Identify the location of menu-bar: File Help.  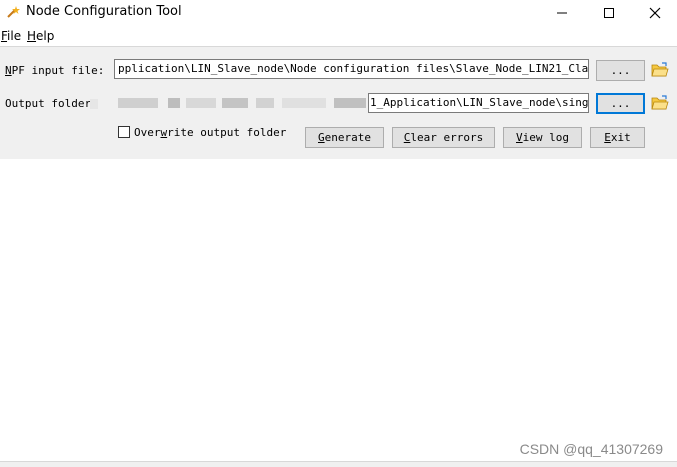
(338, 36).